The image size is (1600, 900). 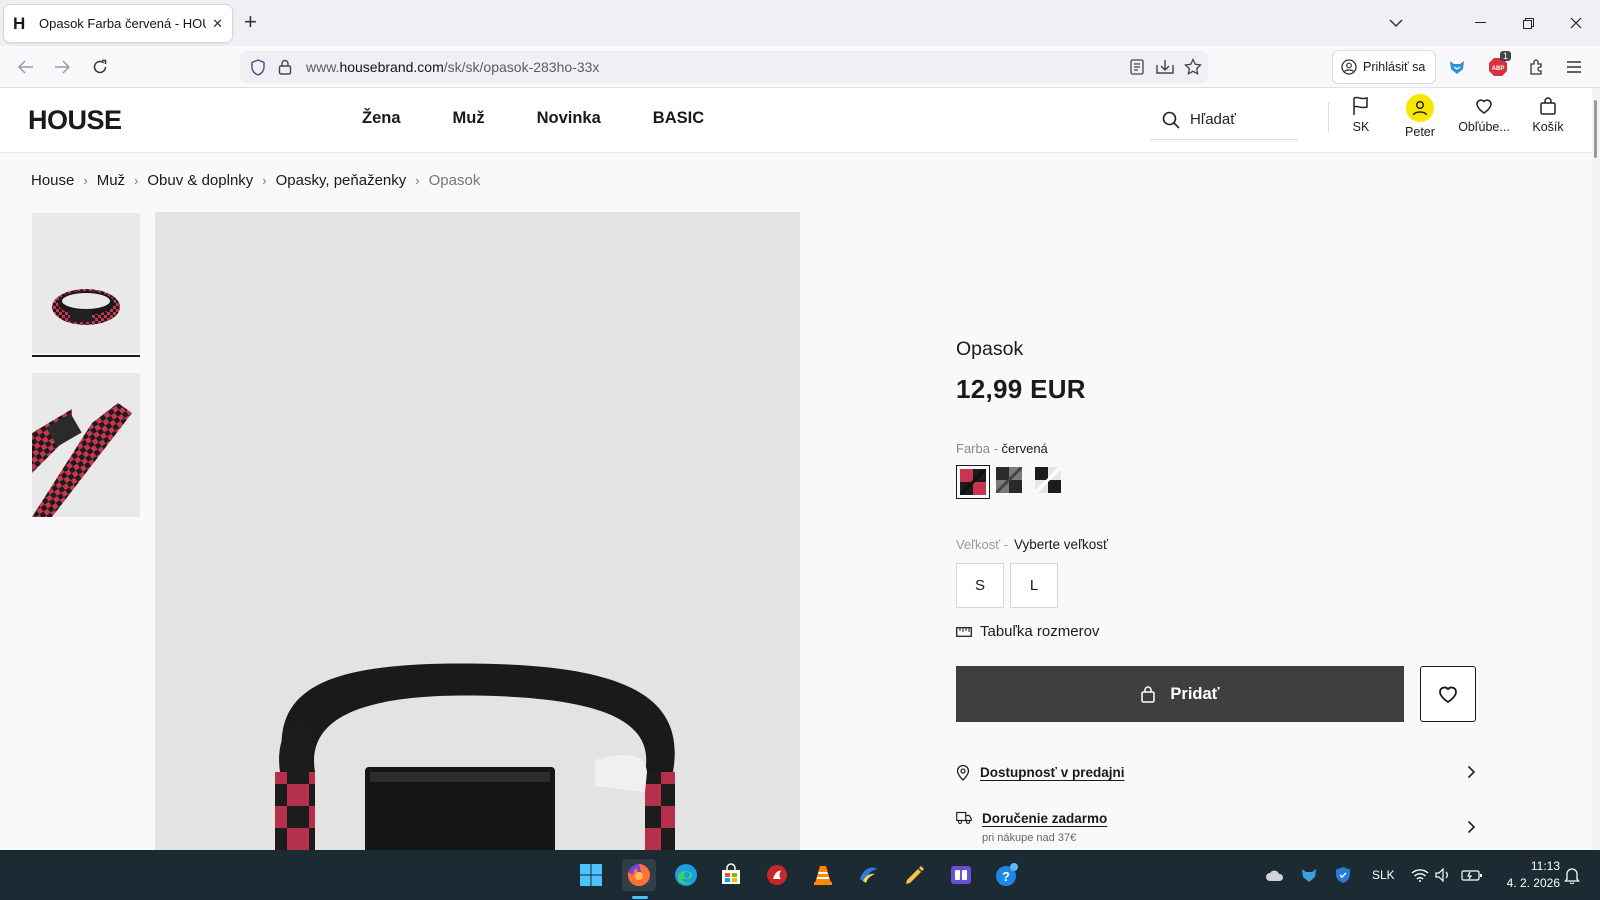 I want to click on add-to-cart-button: Pridať, so click(x=1180, y=694).